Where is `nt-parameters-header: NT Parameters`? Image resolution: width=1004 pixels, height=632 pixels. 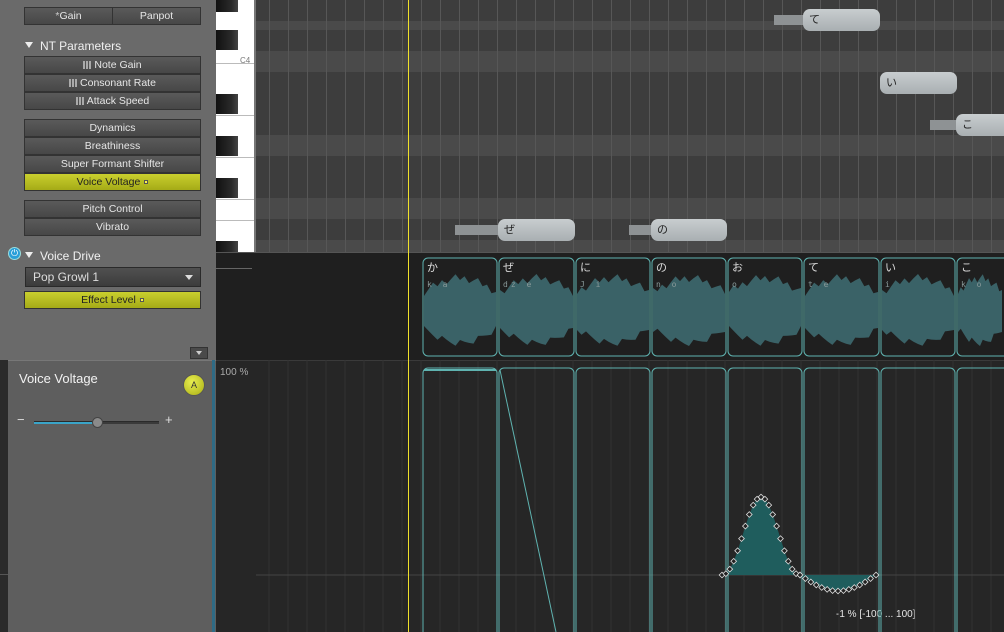 nt-parameters-header: NT Parameters is located at coordinates (73, 46).